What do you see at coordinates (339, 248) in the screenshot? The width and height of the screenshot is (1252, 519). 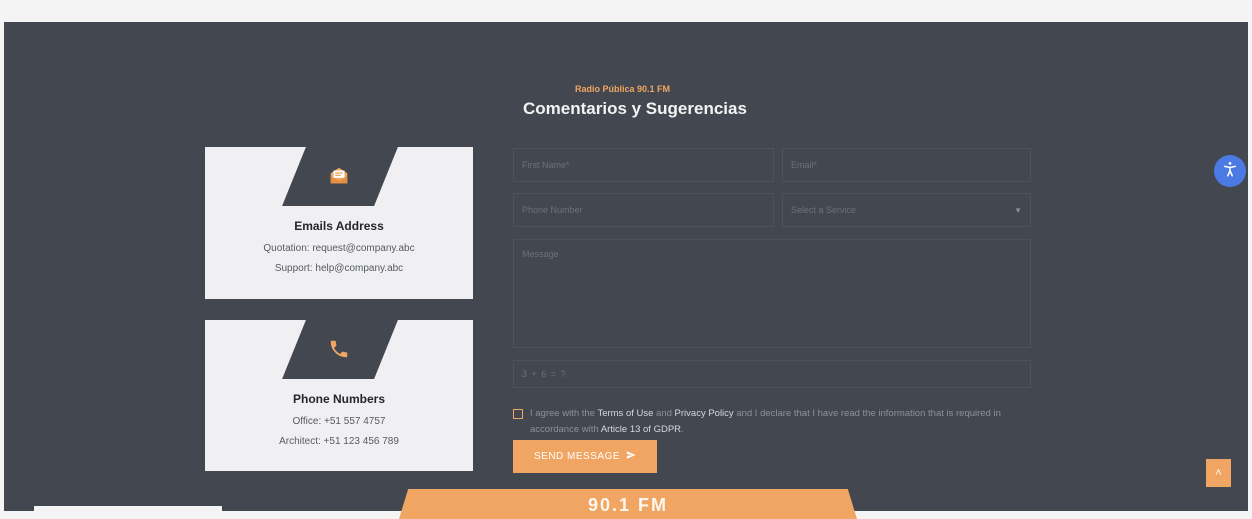 I see `quotation-email: Quotation: request@company.abc` at bounding box center [339, 248].